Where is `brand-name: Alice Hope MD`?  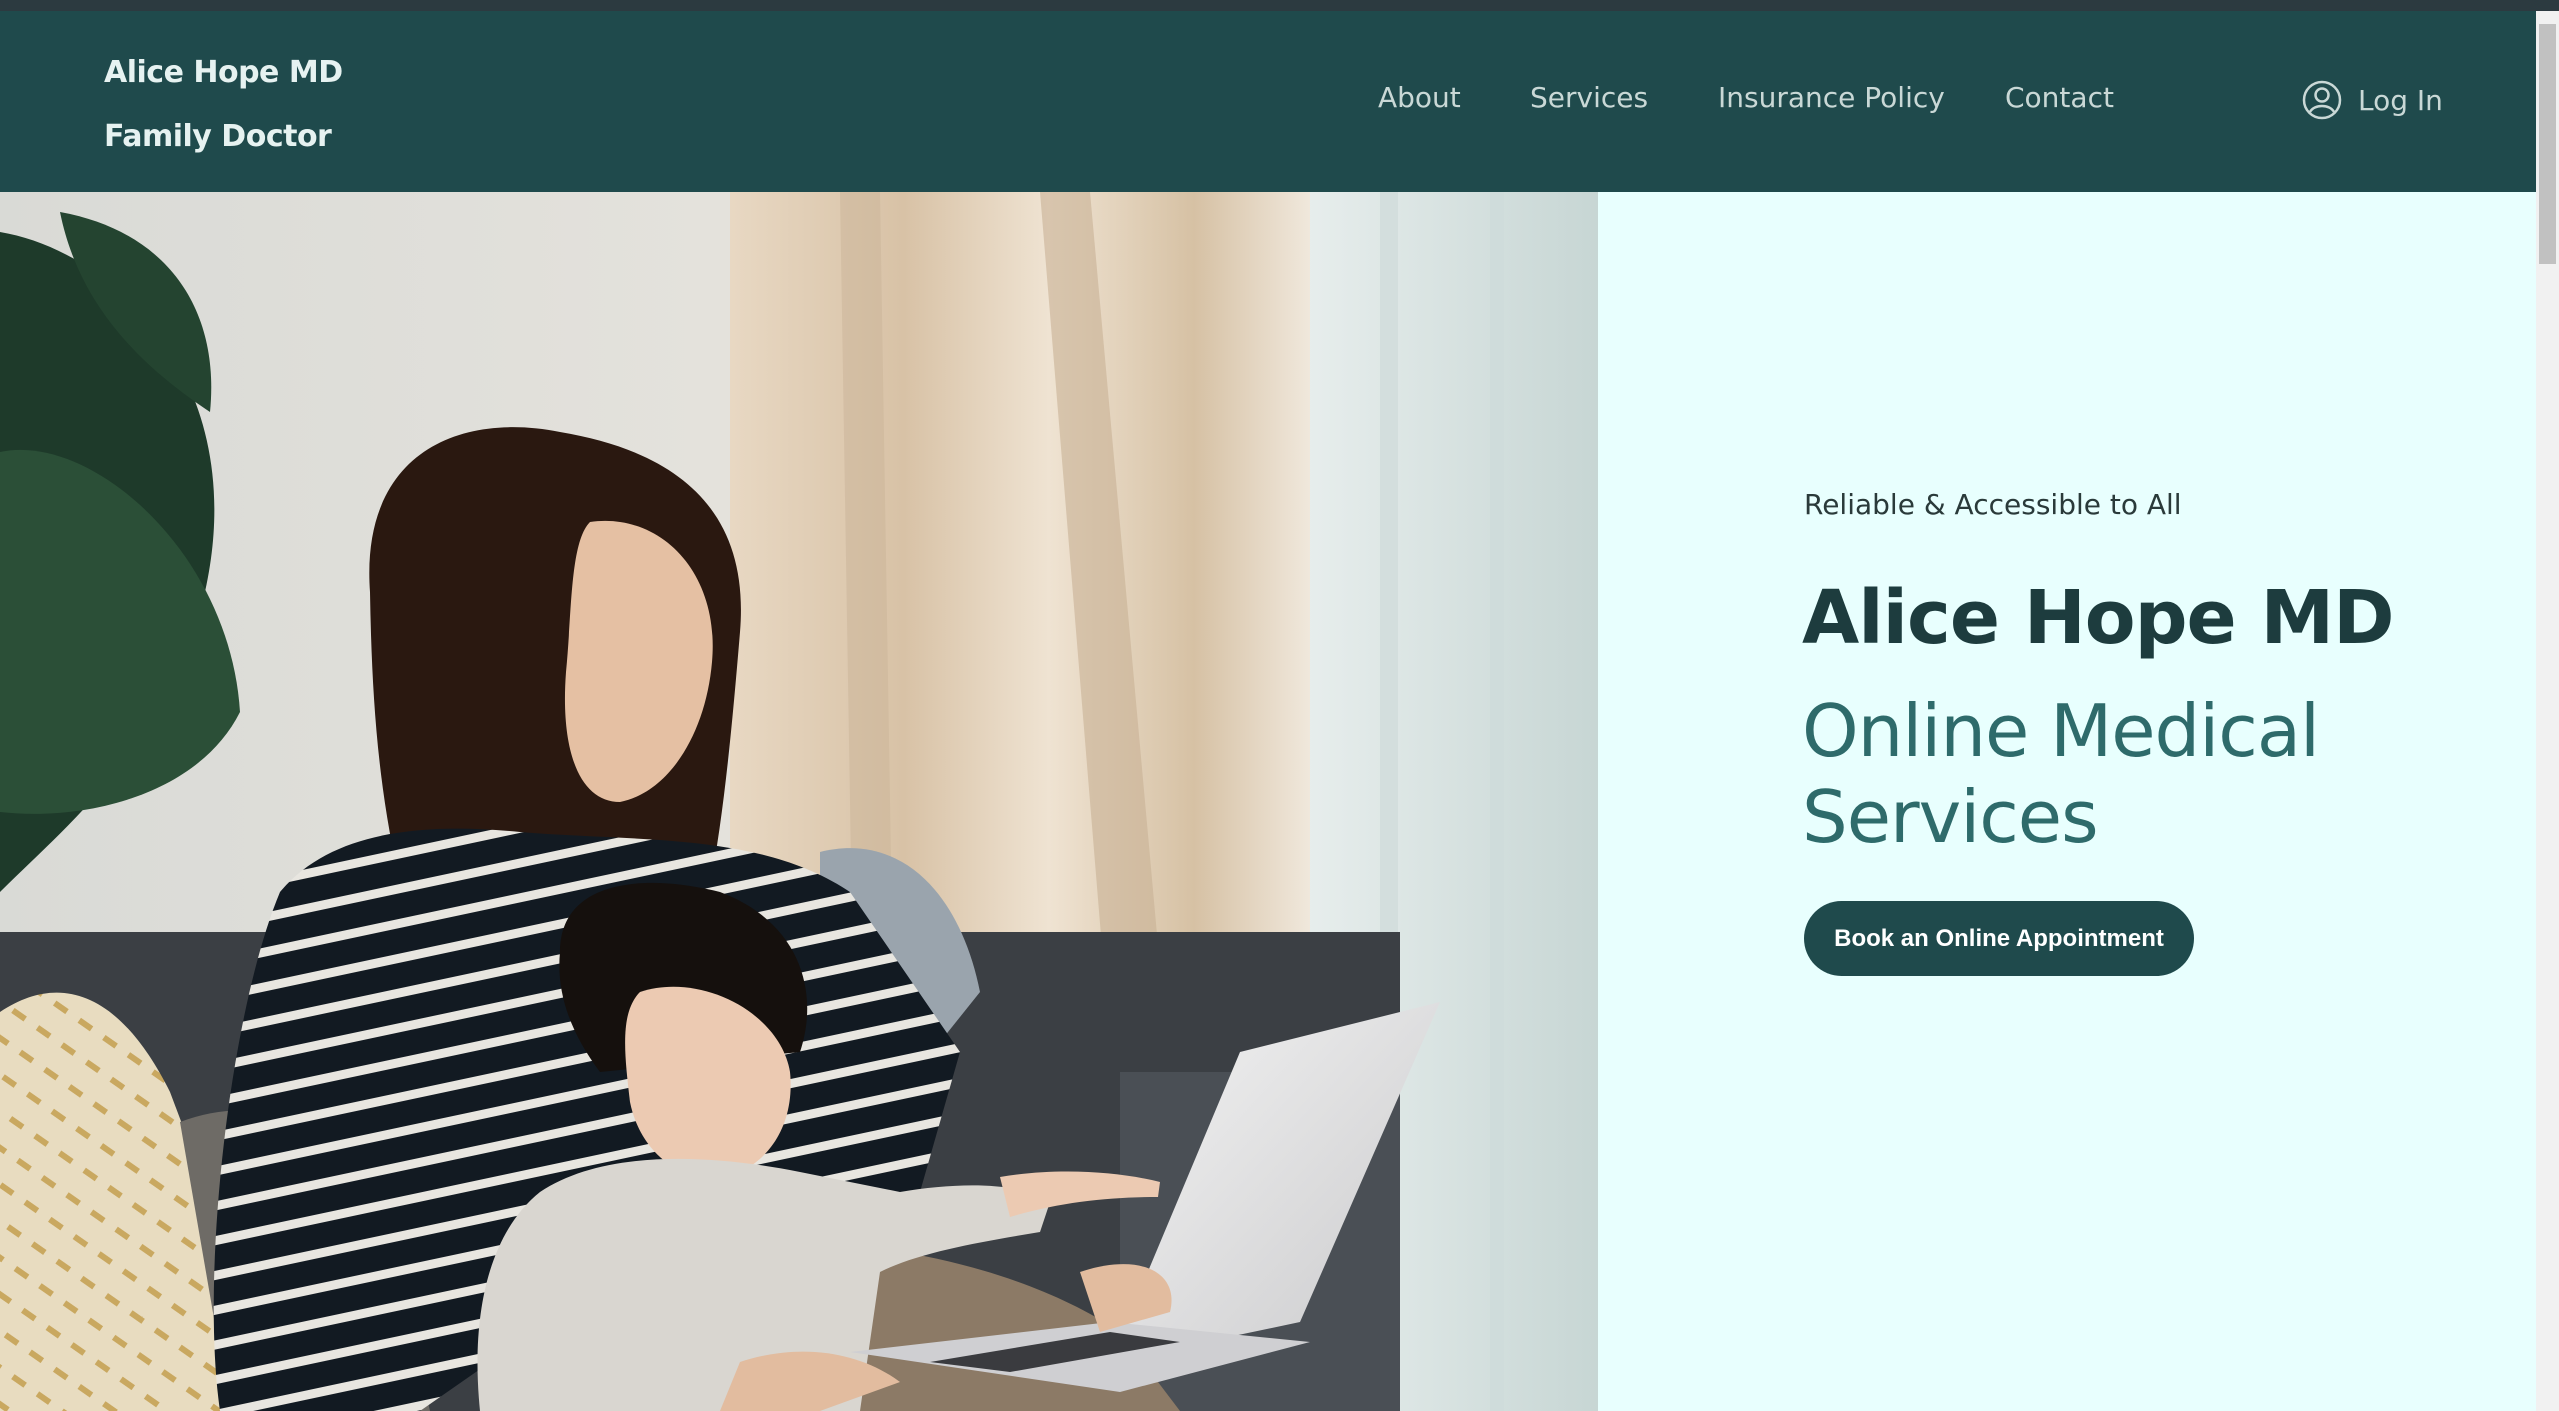
brand-name: Alice Hope MD is located at coordinates (223, 72).